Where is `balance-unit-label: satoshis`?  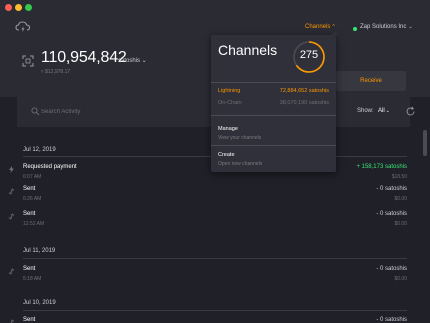 balance-unit-label: satoshis is located at coordinates (129, 61).